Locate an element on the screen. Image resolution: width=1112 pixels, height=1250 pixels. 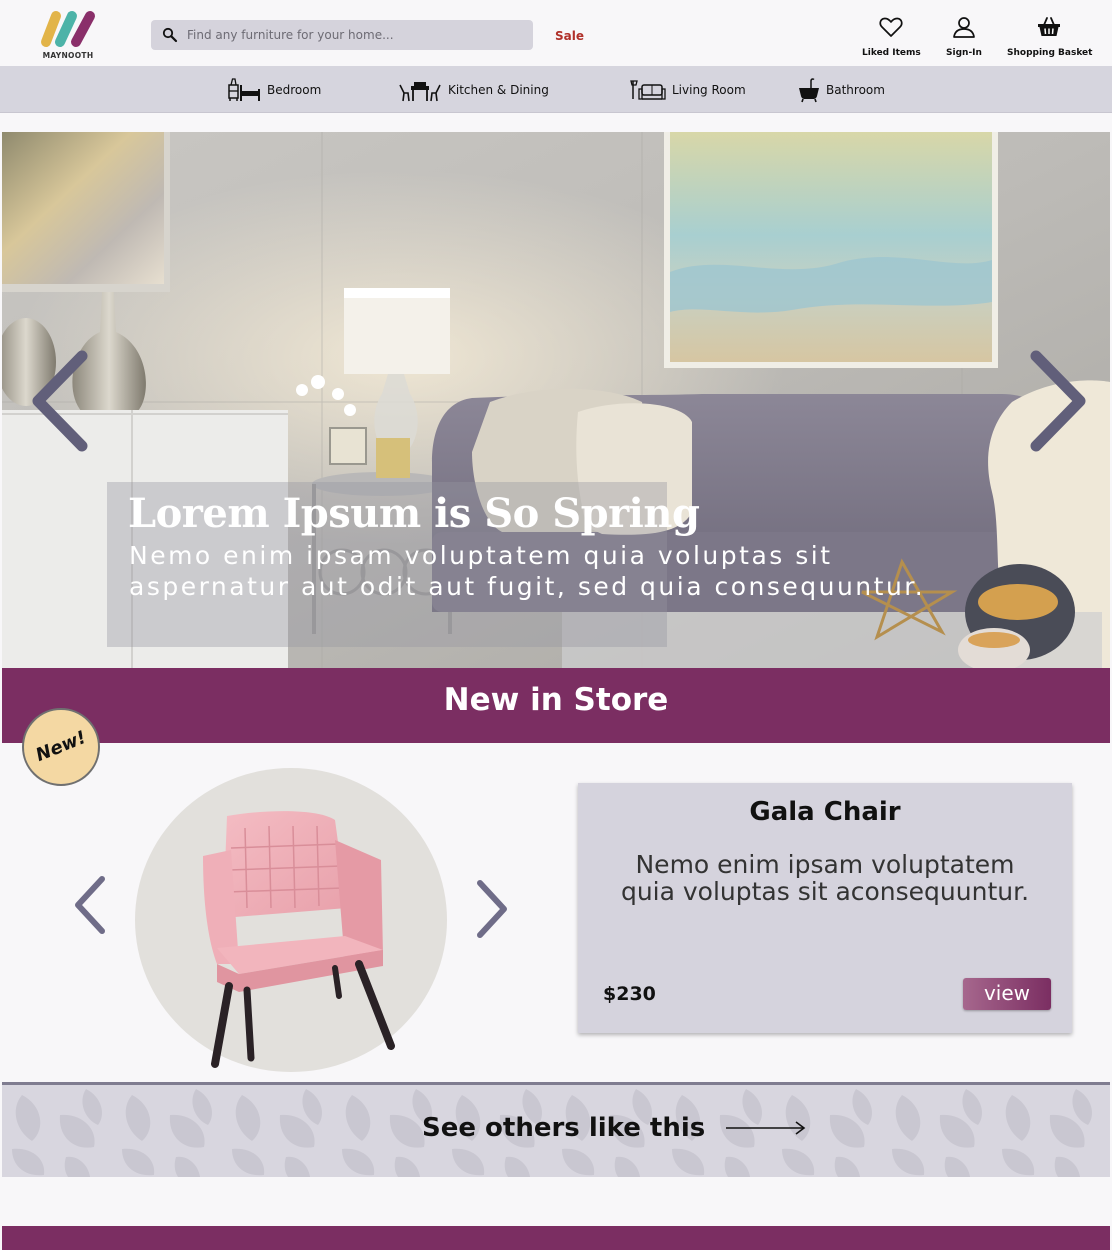
kitchen-dining-icon is located at coordinates (420, 92).